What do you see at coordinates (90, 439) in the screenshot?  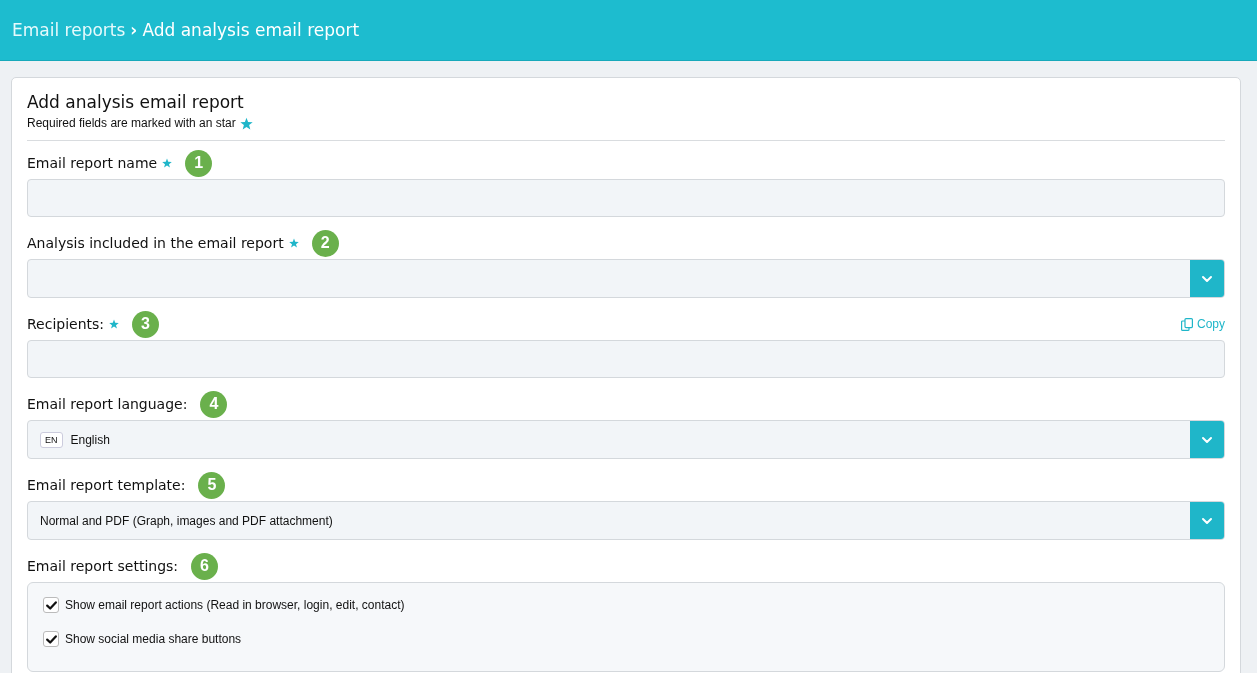 I see `selected-value: English` at bounding box center [90, 439].